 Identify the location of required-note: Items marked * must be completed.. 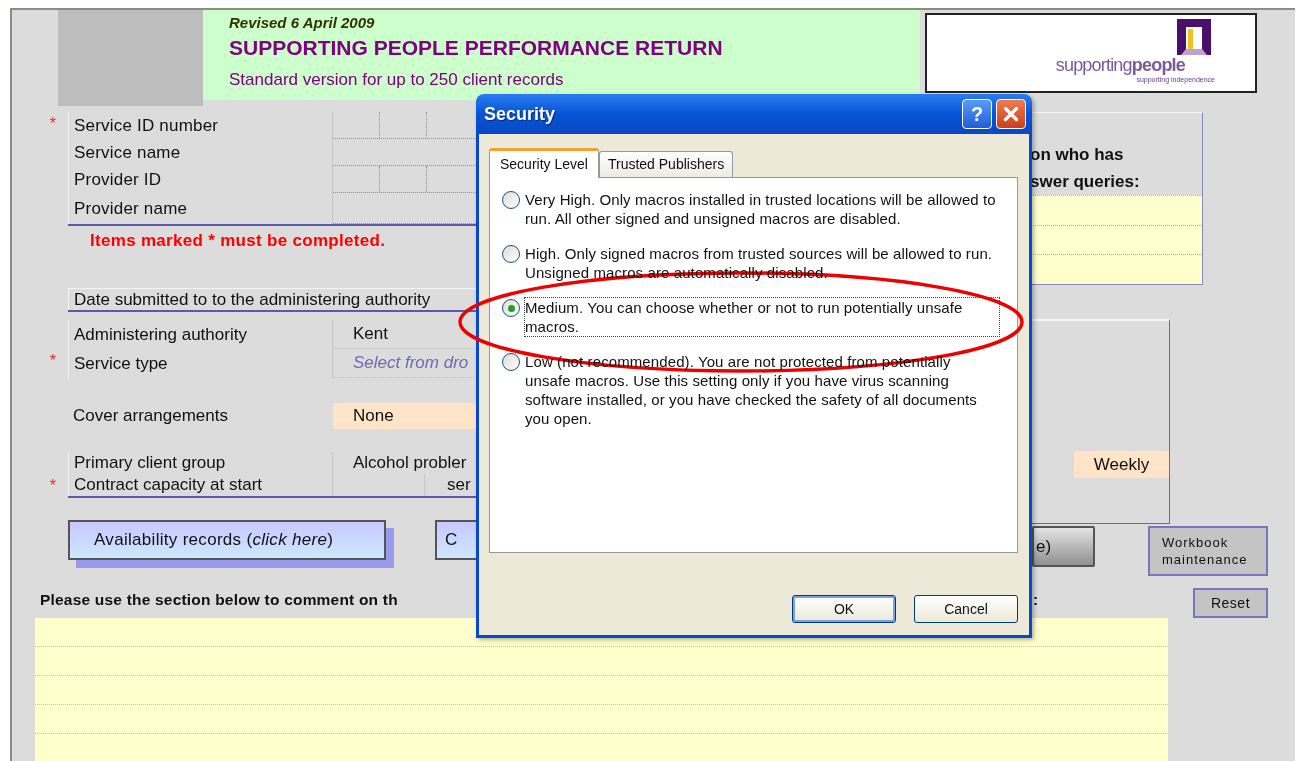
(238, 241).